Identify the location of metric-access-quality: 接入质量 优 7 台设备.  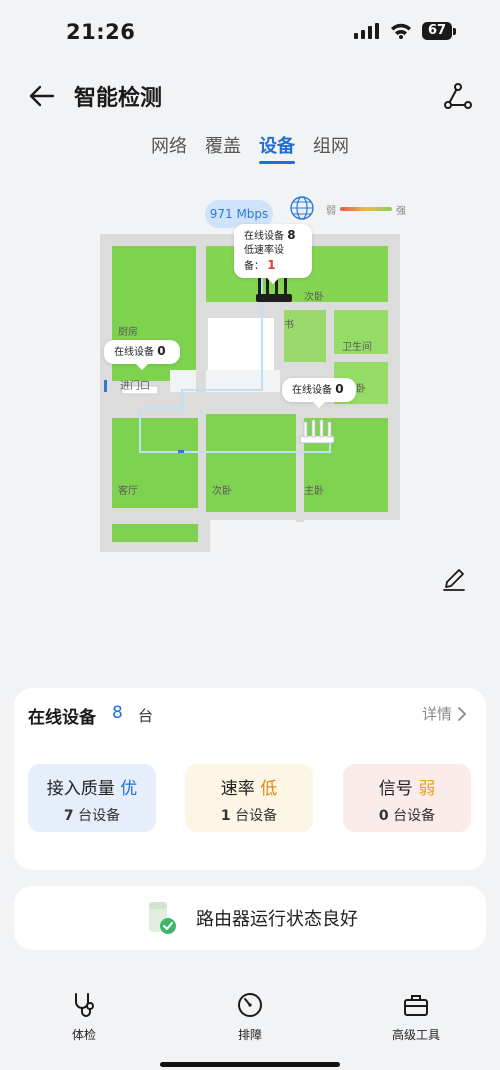
(92, 798).